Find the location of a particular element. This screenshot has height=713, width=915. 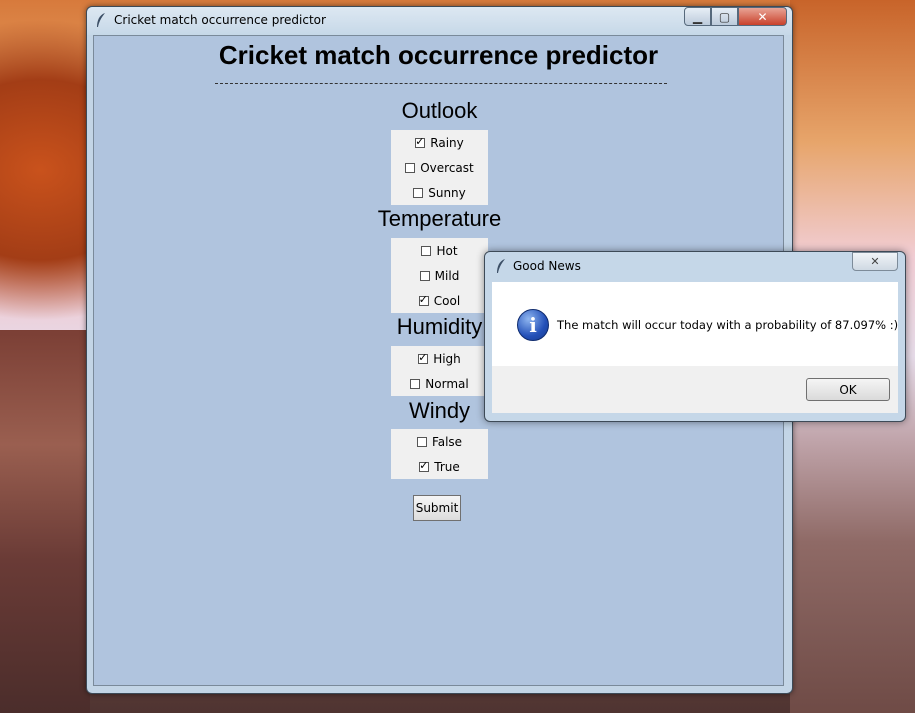

temperature-title: Temperature is located at coordinates (439, 218).